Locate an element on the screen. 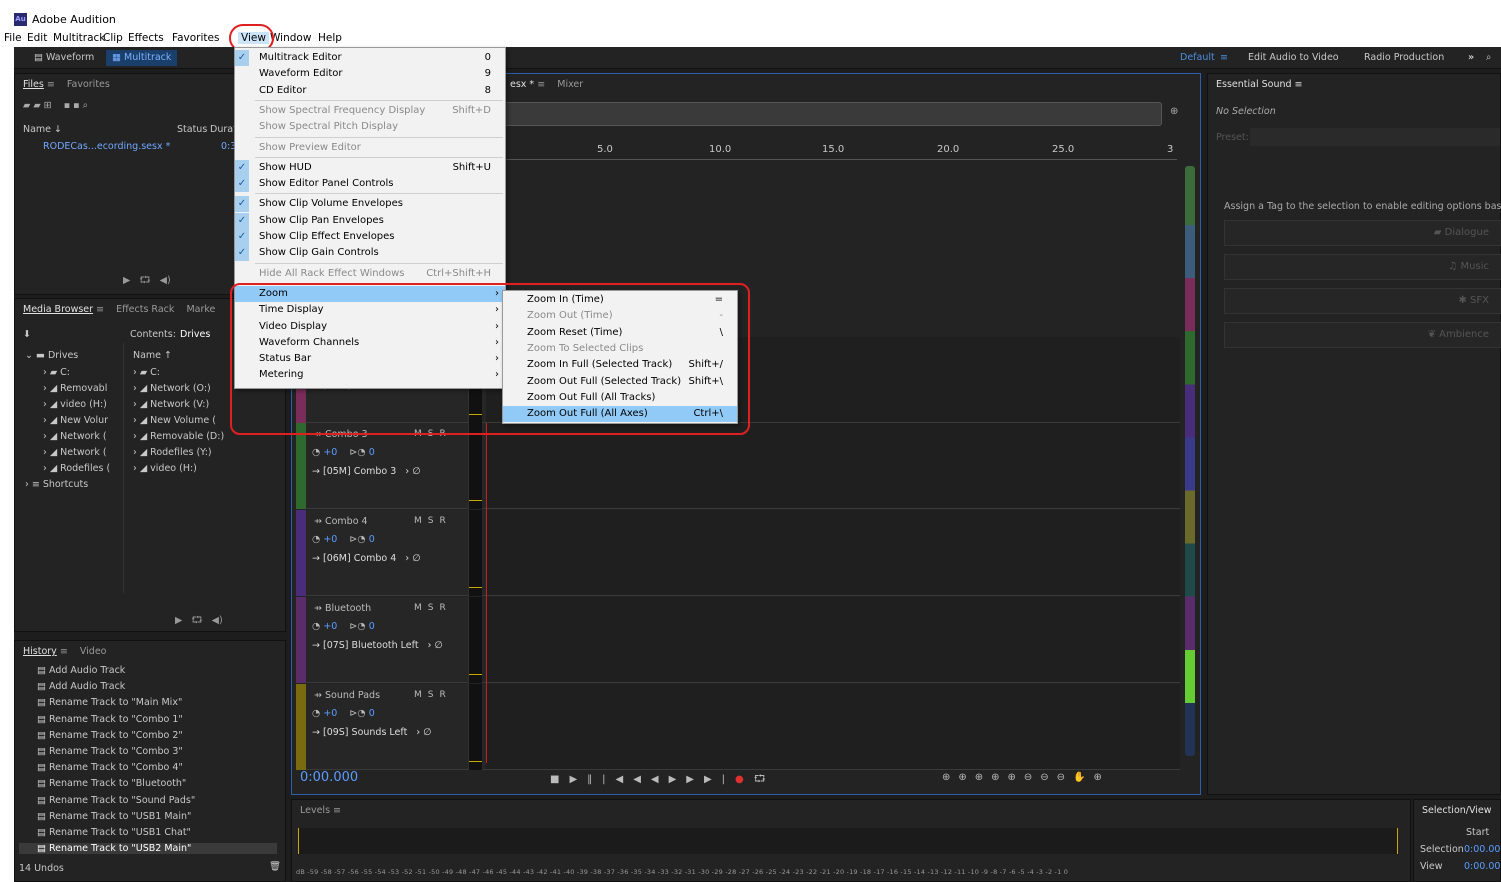 Image resolution: width=1501 pixels, height=882 pixels. col-name: Name ↓ is located at coordinates (42, 129).